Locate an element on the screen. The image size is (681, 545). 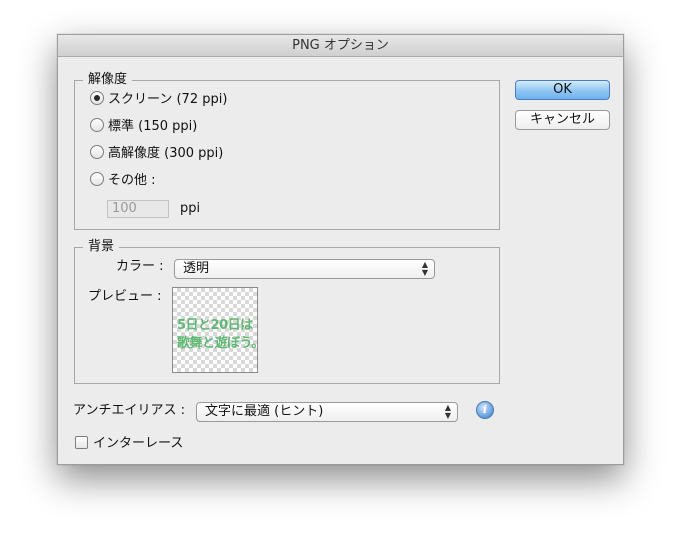
ok-button: OK is located at coordinates (562, 90).